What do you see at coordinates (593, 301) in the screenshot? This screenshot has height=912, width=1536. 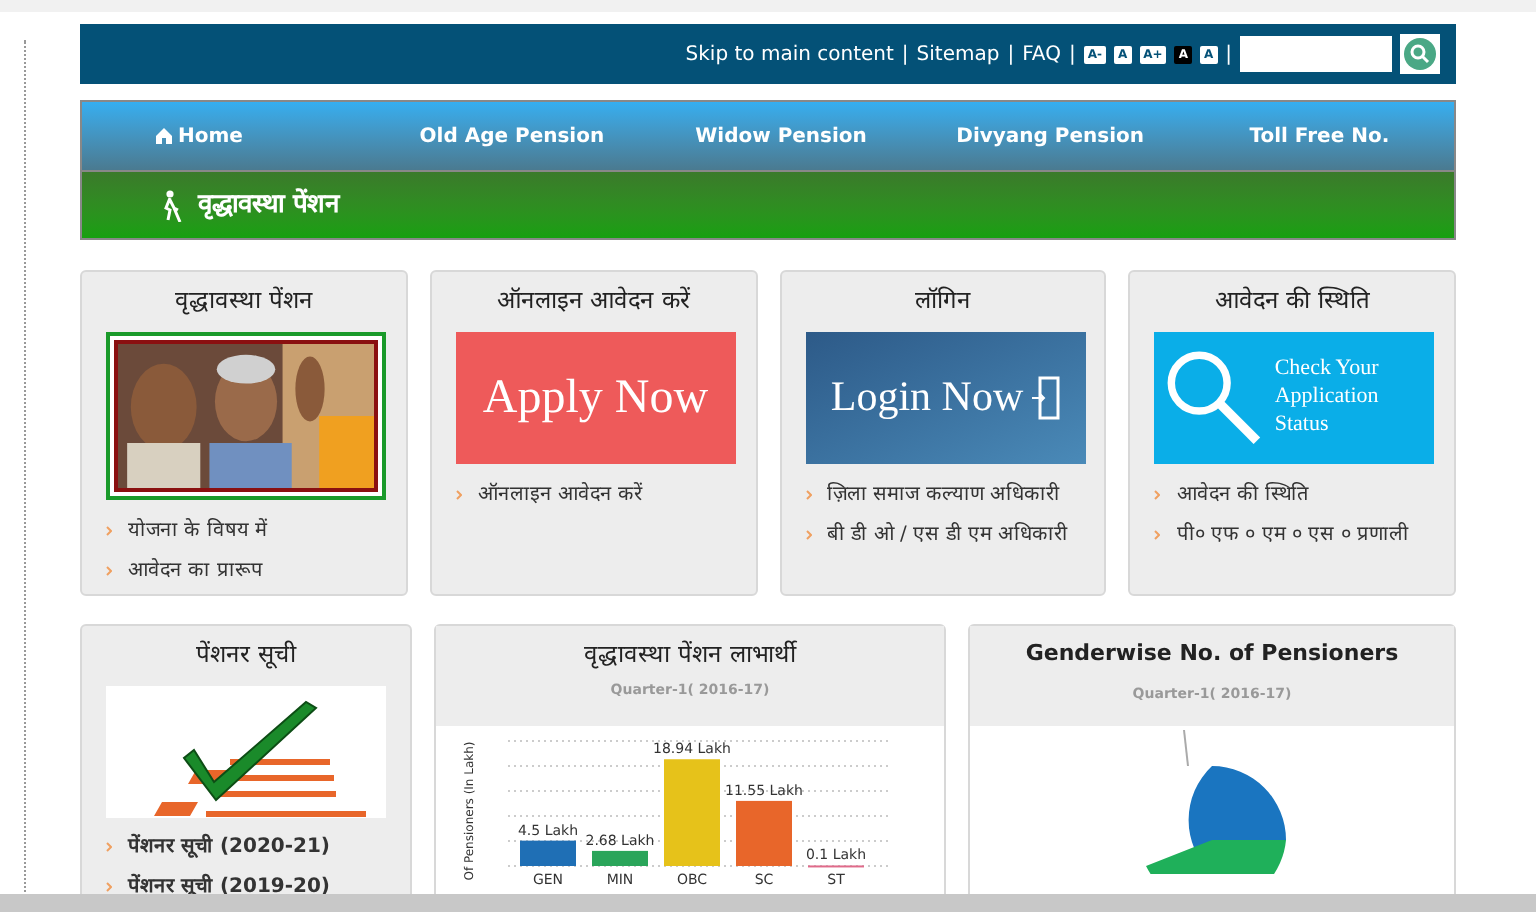 I see `card-title: ऑनलाइन आवेदन करें` at bounding box center [593, 301].